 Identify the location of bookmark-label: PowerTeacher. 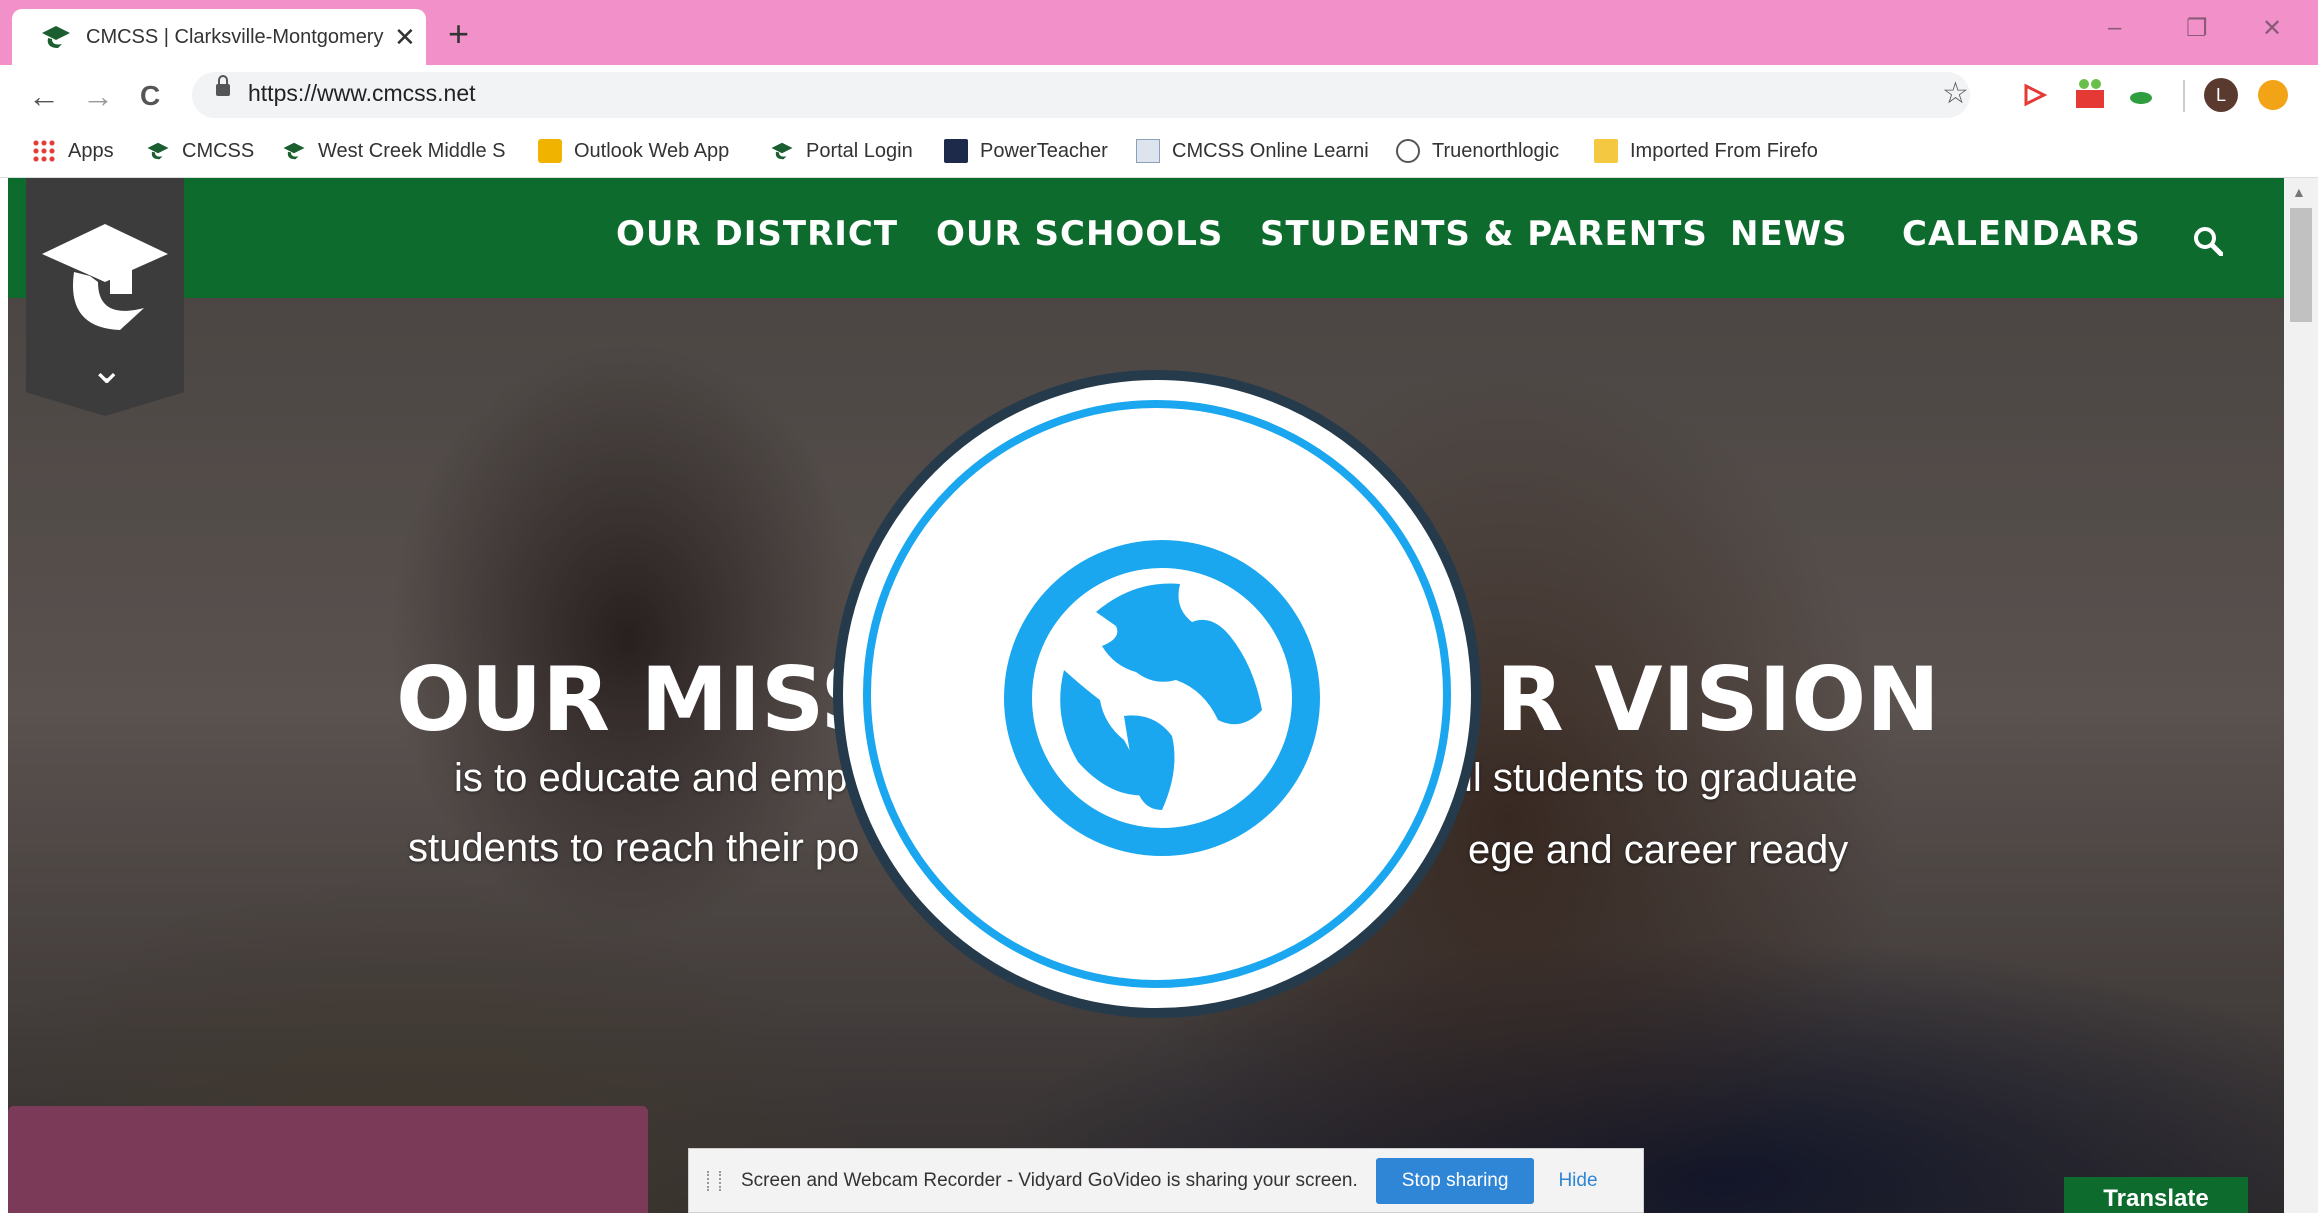
(1044, 150).